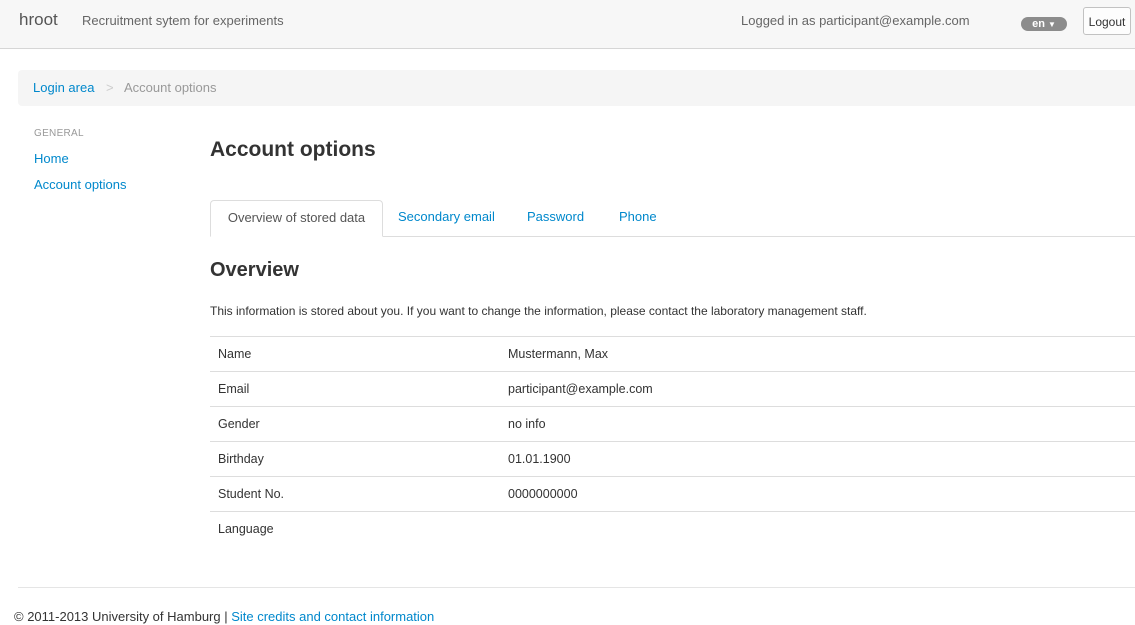 The image size is (1135, 625). What do you see at coordinates (817, 494) in the screenshot?
I see `field-value: 0000000000` at bounding box center [817, 494].